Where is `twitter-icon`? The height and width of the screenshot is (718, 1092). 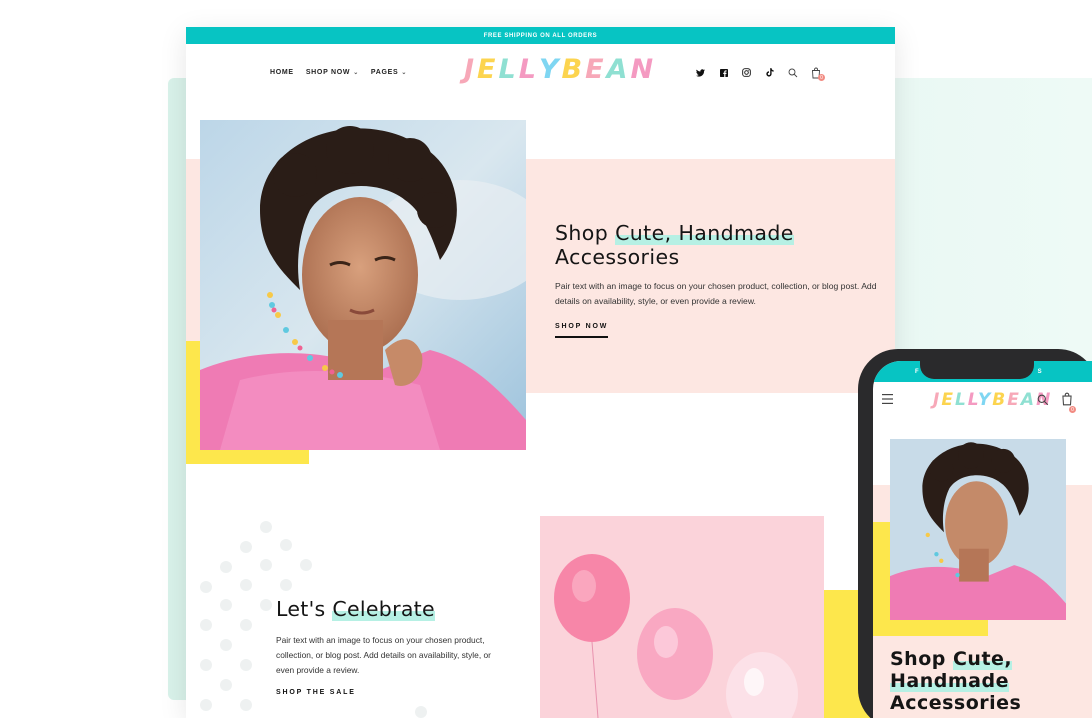
twitter-icon is located at coordinates (700, 72).